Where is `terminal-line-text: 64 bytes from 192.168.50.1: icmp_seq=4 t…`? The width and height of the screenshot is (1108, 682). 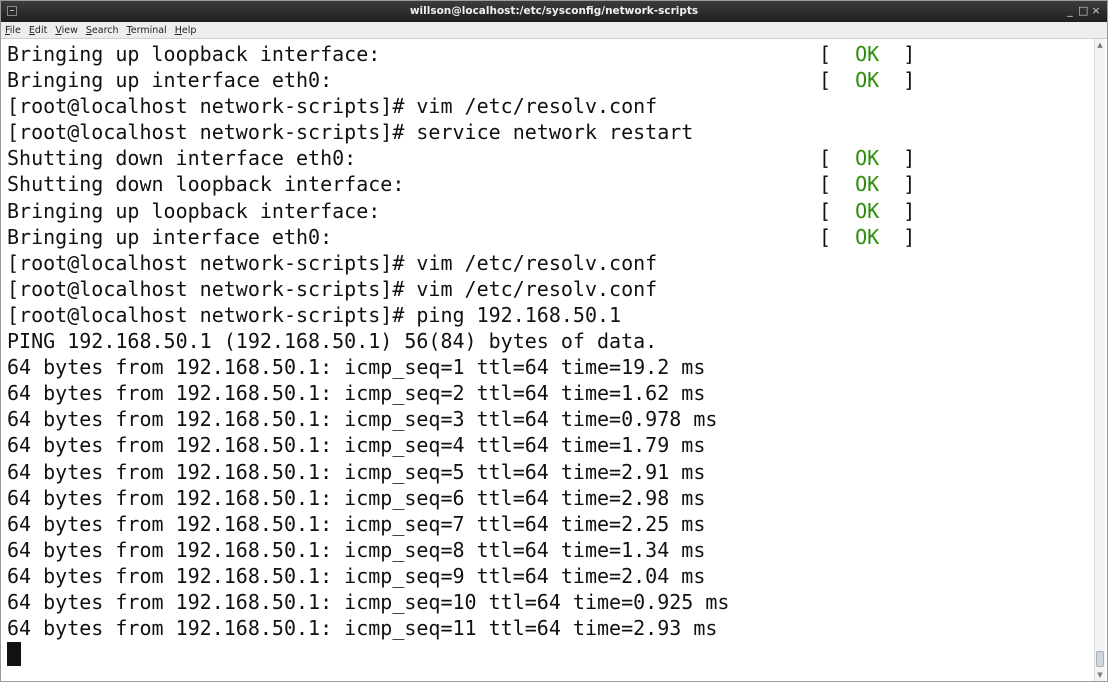
terminal-line-text: 64 bytes from 192.168.50.1: icmp_seq=4 t… is located at coordinates (356, 445).